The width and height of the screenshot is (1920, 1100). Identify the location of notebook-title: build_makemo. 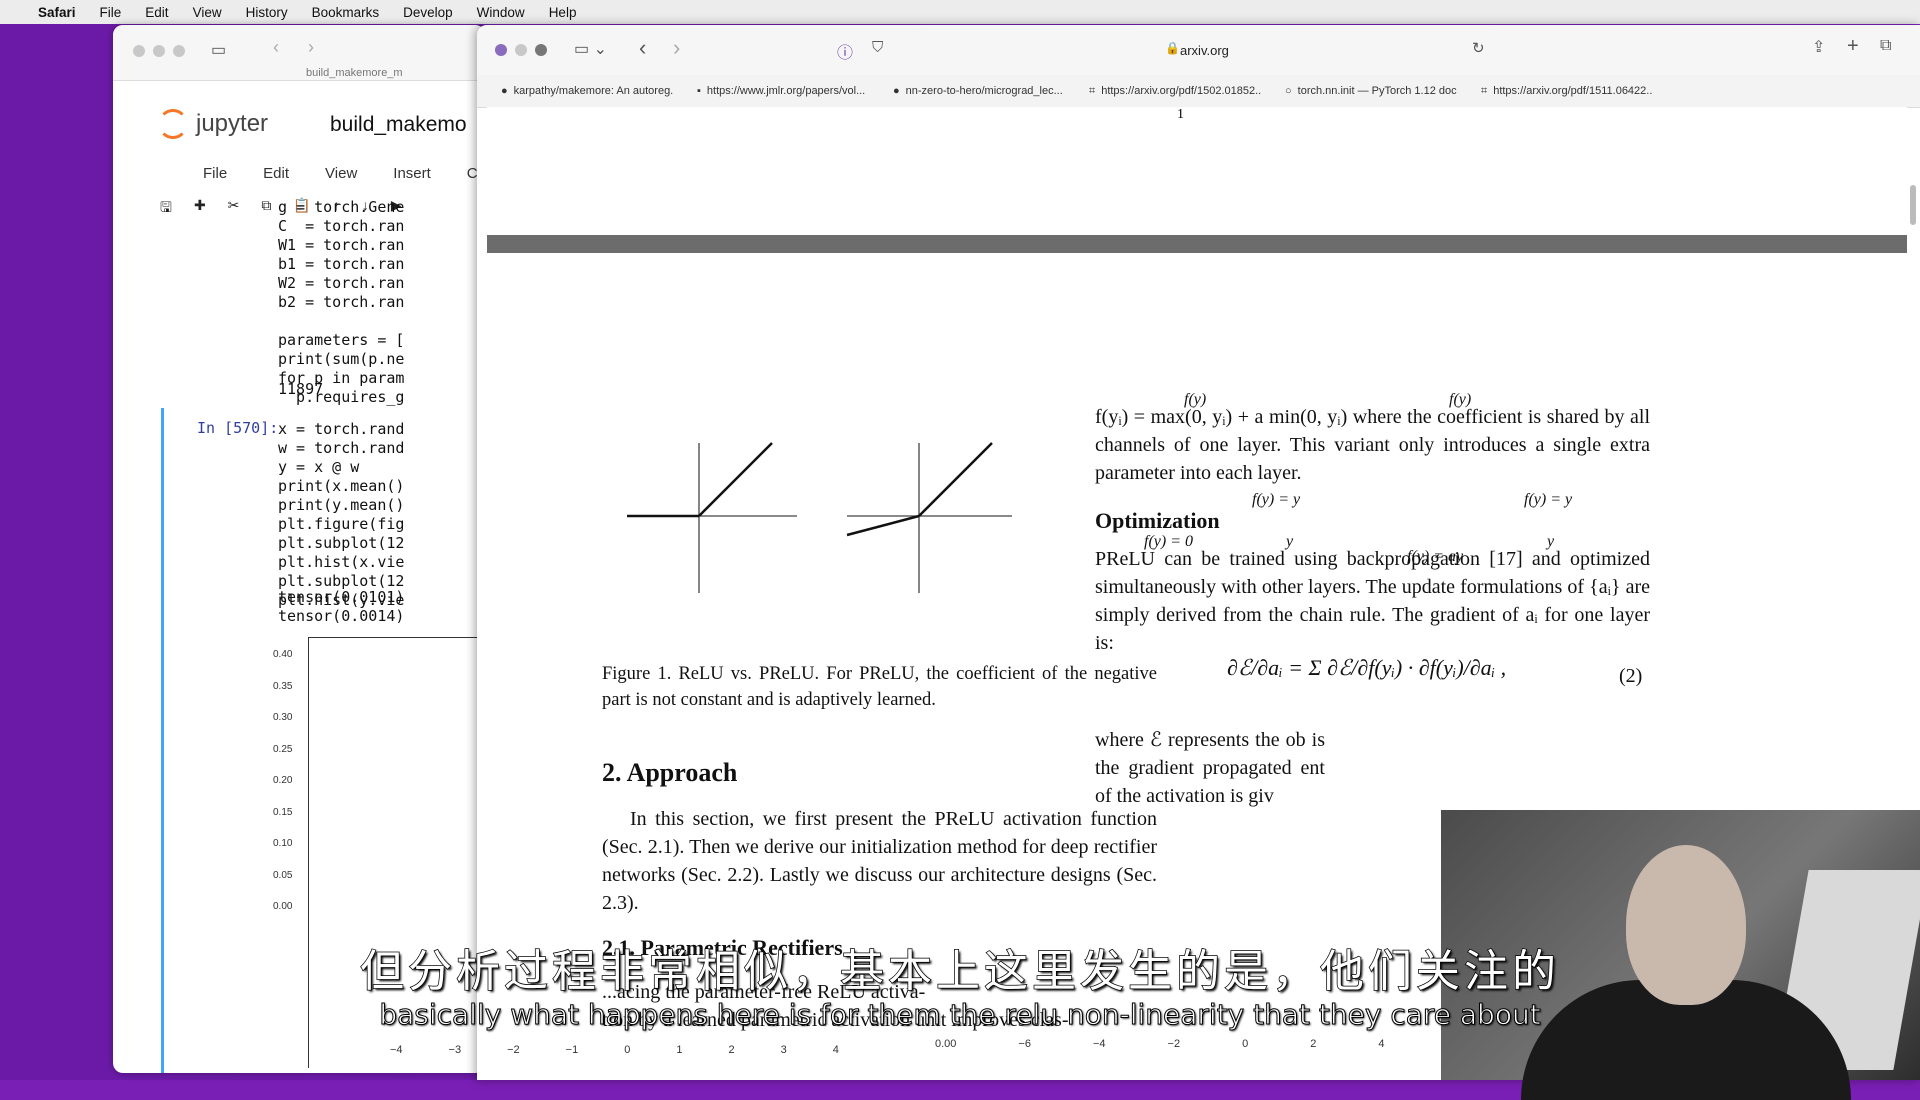
(398, 125).